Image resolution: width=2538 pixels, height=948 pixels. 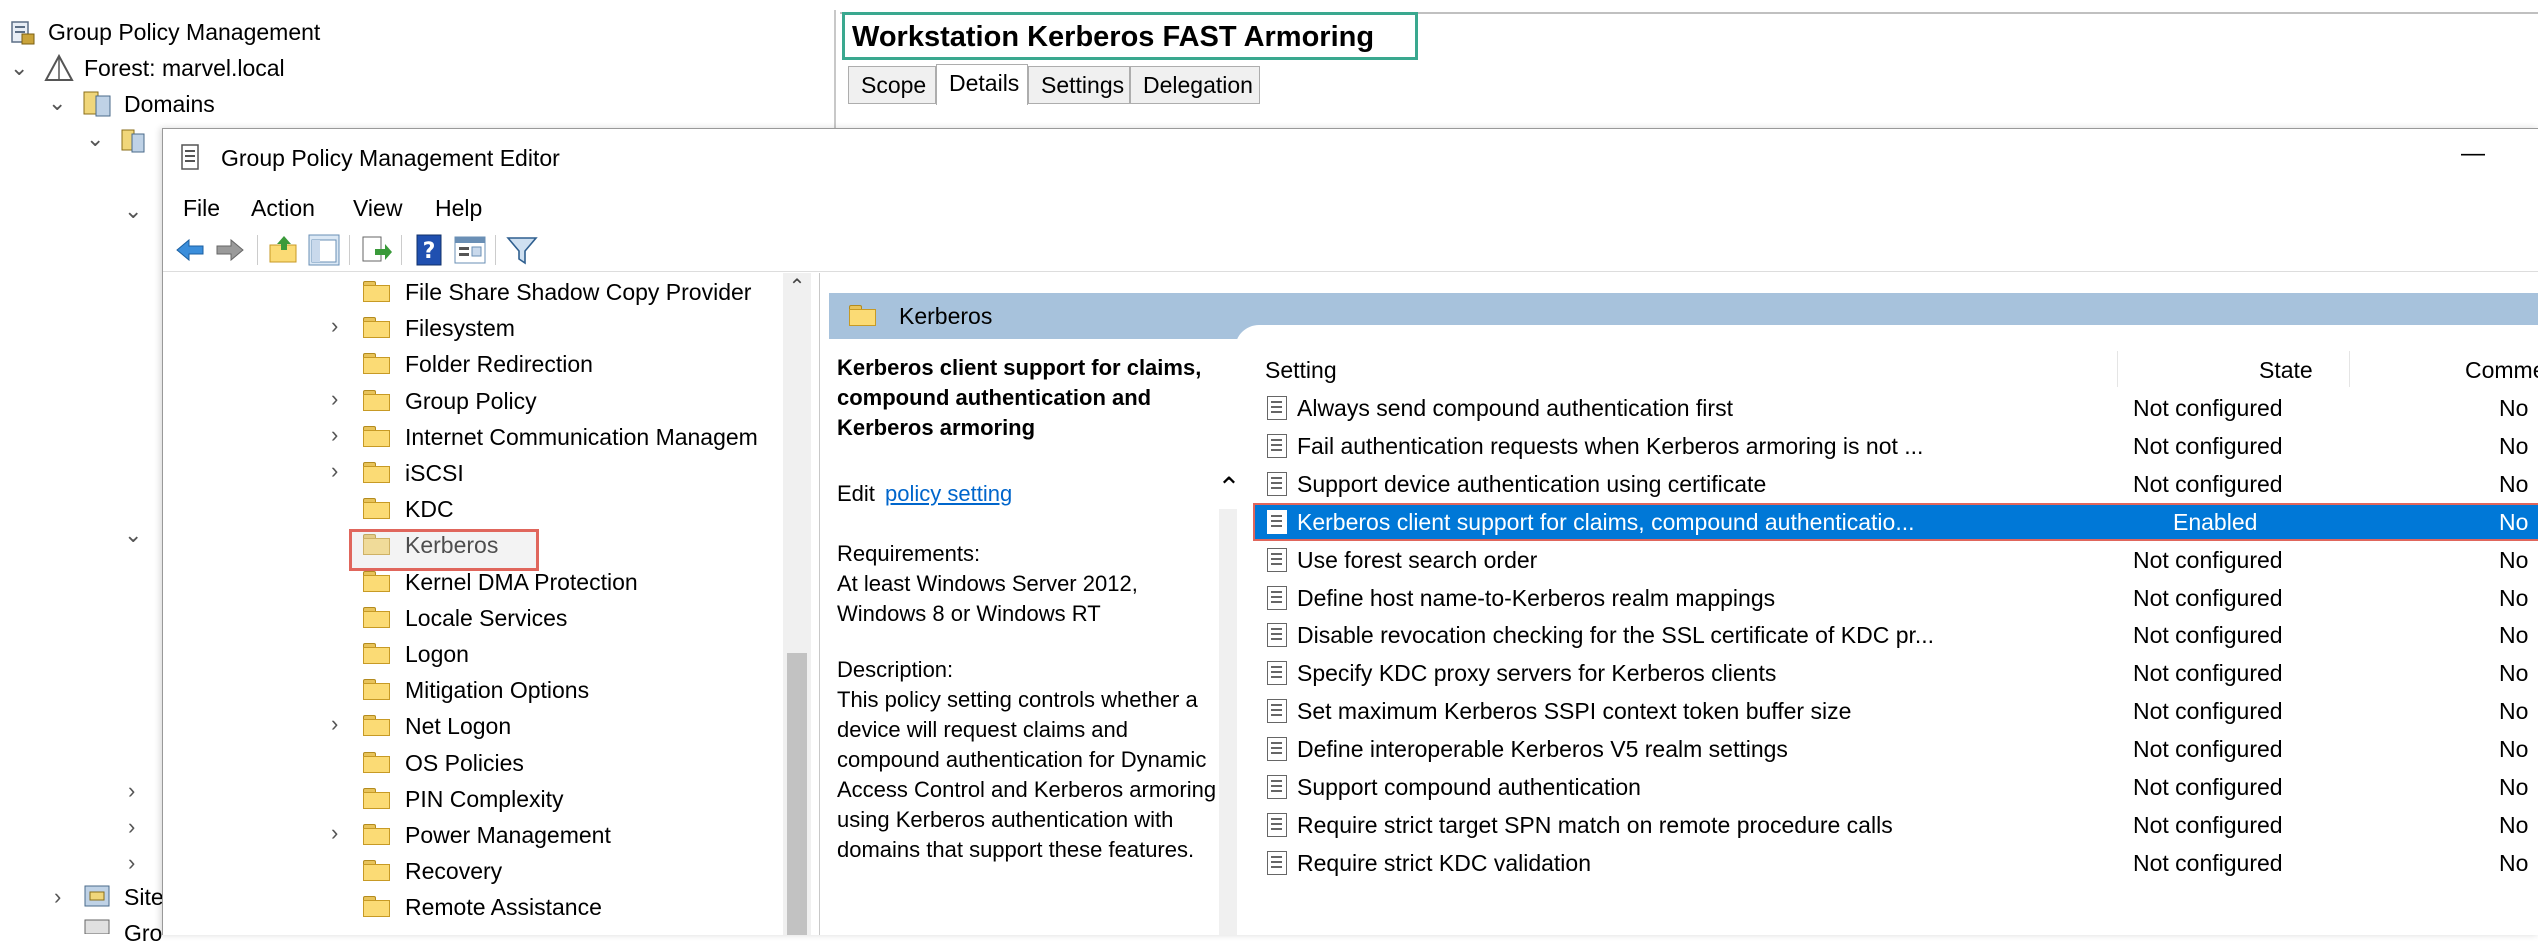 I want to click on row-state: Not configured, so click(x=2208, y=862).